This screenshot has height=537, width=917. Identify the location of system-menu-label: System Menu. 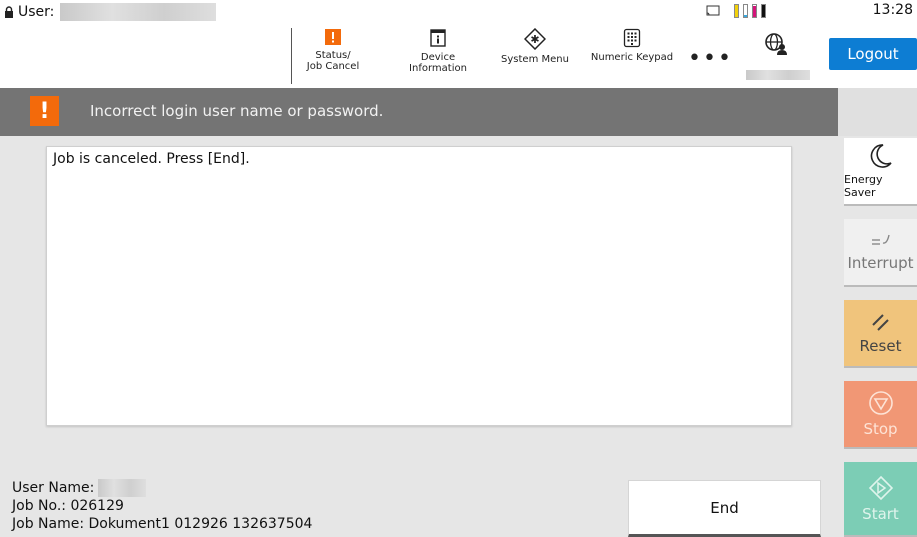
(535, 59).